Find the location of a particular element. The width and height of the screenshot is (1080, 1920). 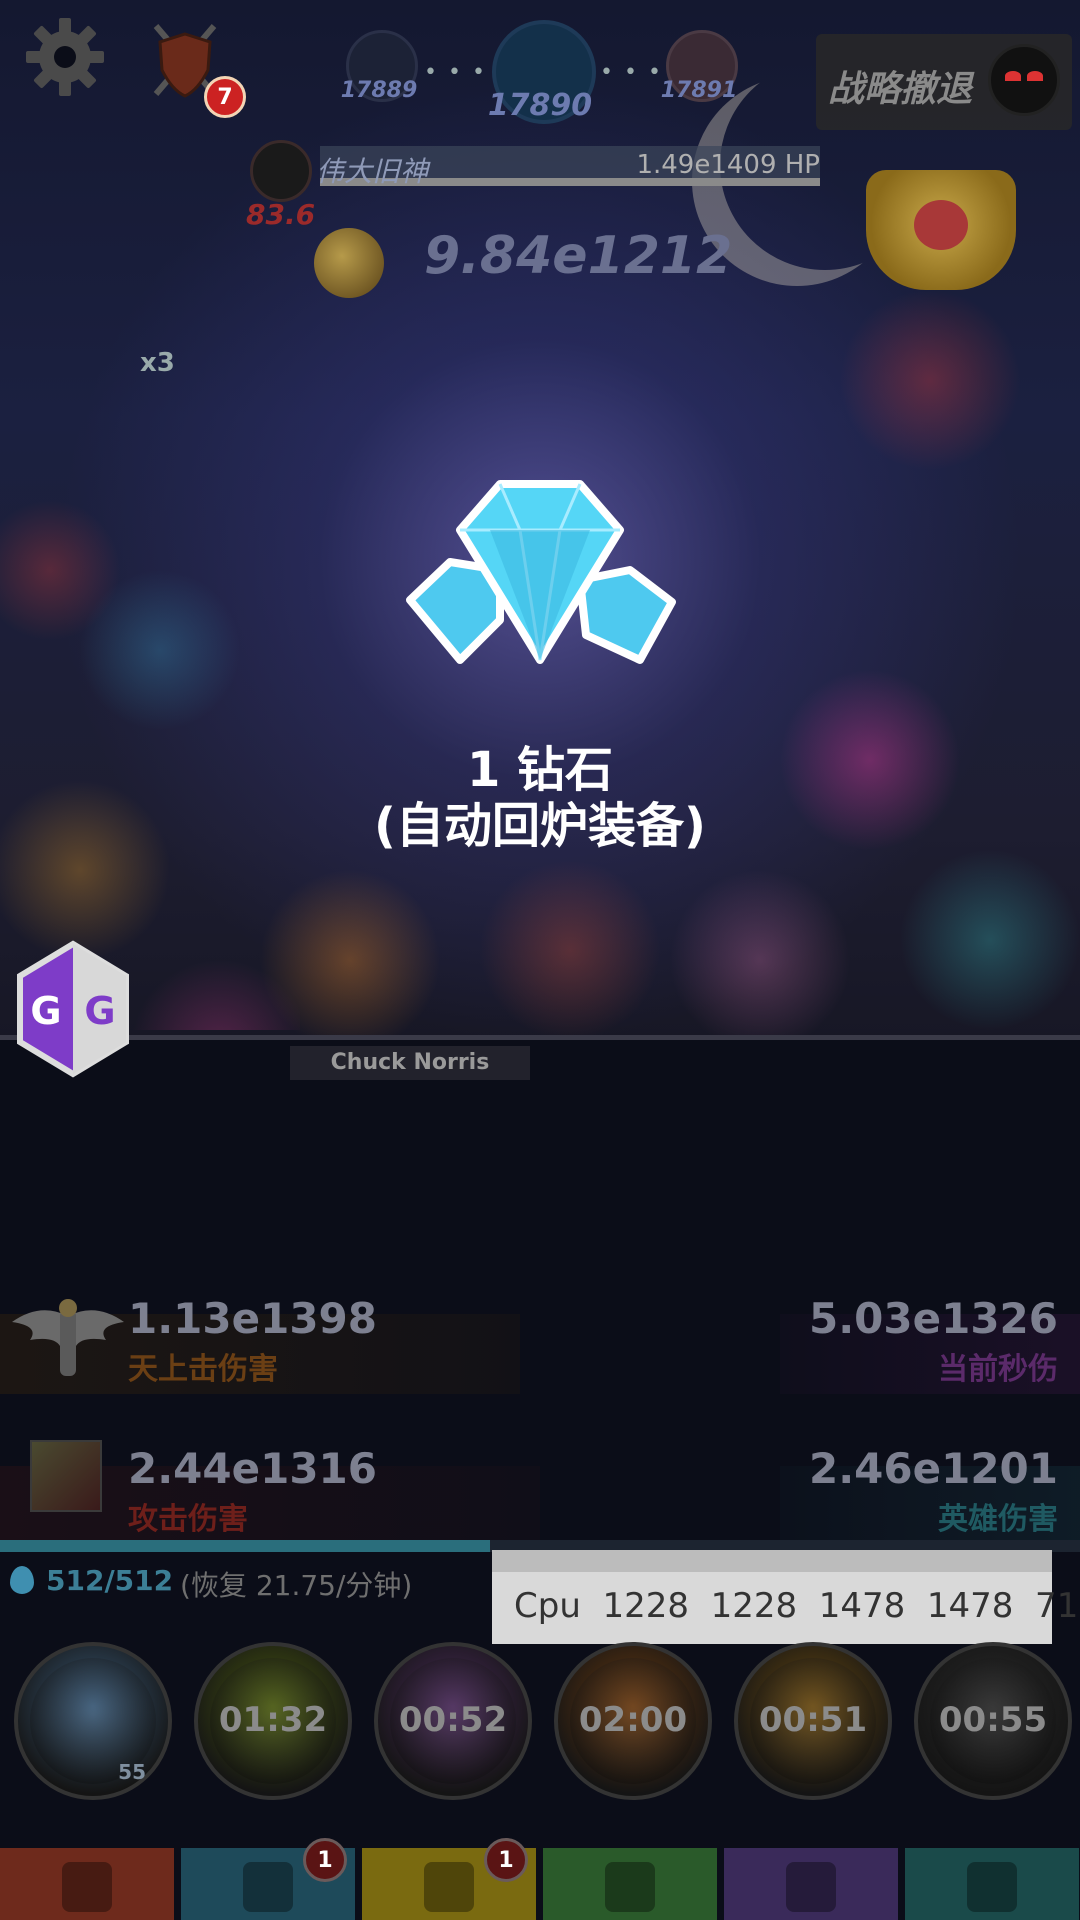

attack-damage-label: 攻击伤害 is located at coordinates (188, 1519).